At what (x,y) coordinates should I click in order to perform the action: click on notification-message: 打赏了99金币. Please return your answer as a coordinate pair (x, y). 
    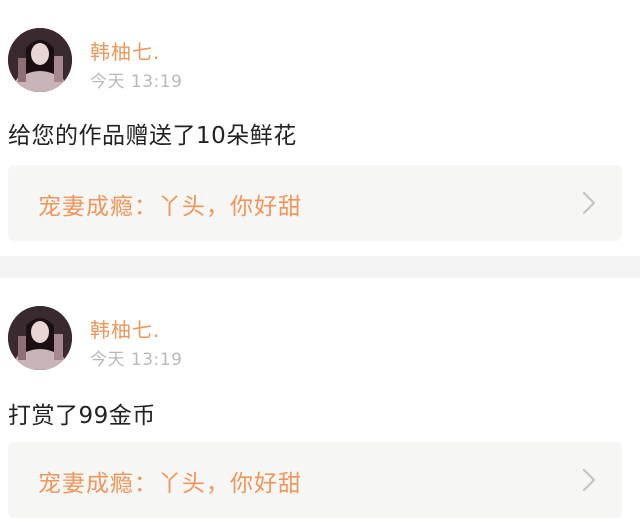
    Looking at the image, I should click on (82, 416).